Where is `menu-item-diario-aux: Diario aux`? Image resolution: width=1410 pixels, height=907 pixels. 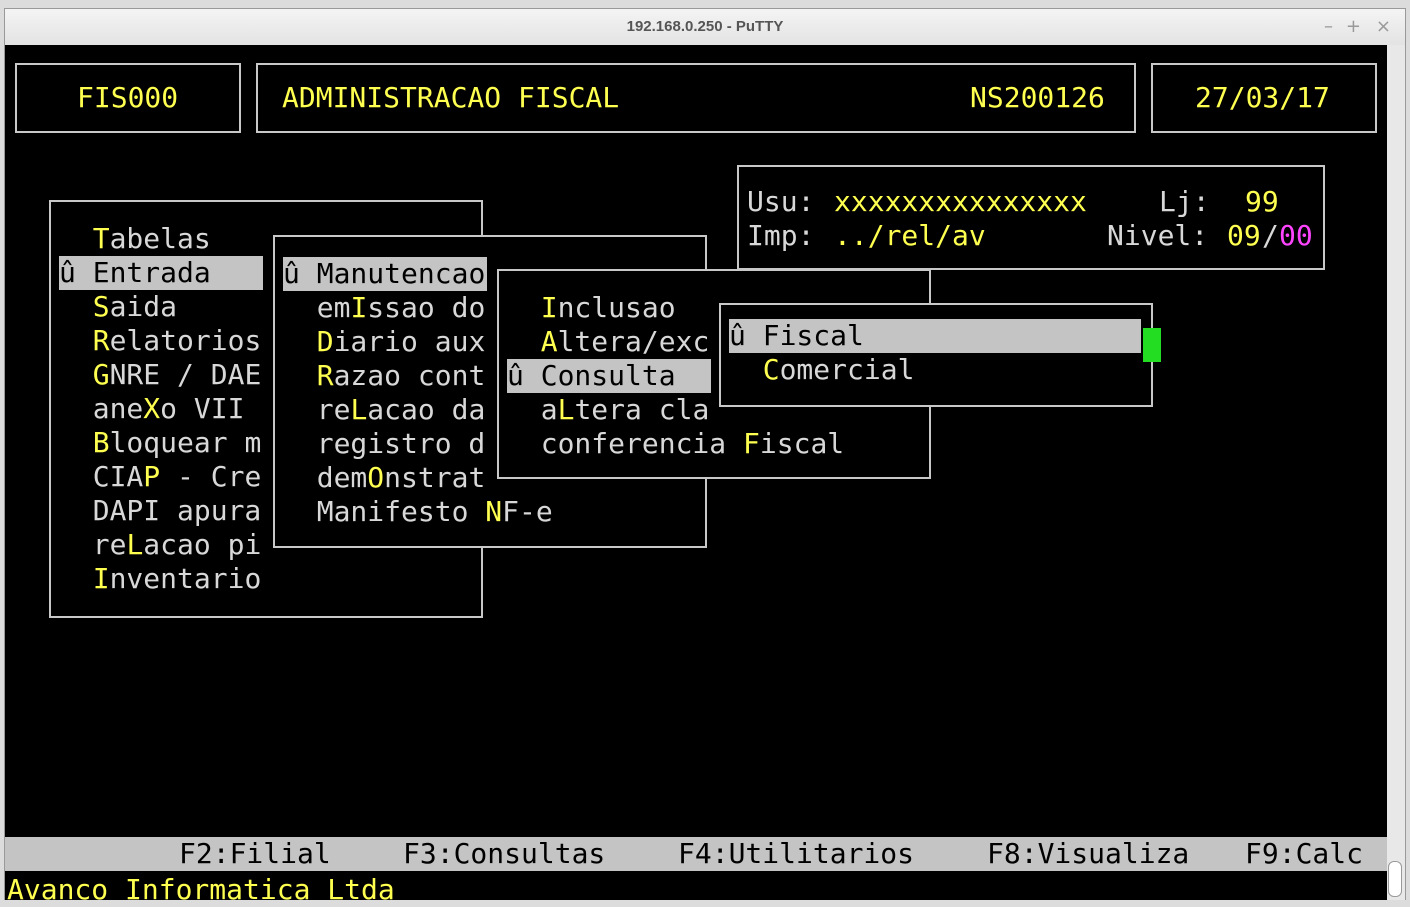 menu-item-diario-aux: Diario aux is located at coordinates (384, 342).